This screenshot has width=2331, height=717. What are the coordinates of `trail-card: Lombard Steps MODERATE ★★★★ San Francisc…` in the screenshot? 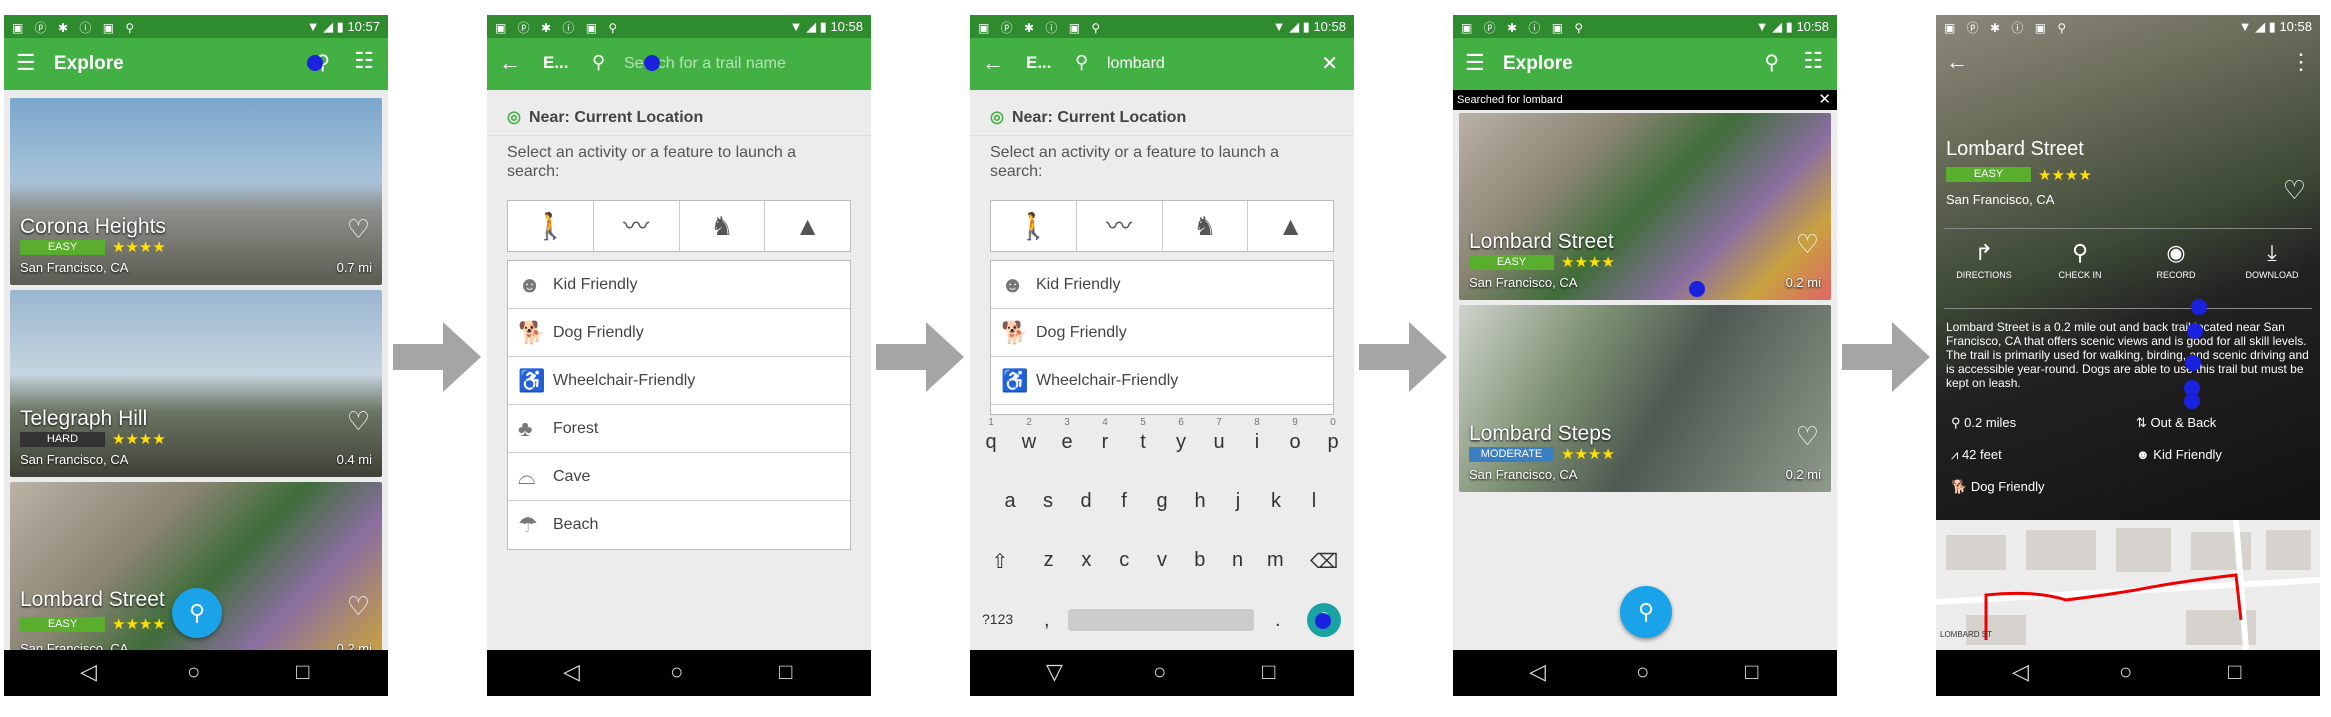 It's located at (1645, 398).